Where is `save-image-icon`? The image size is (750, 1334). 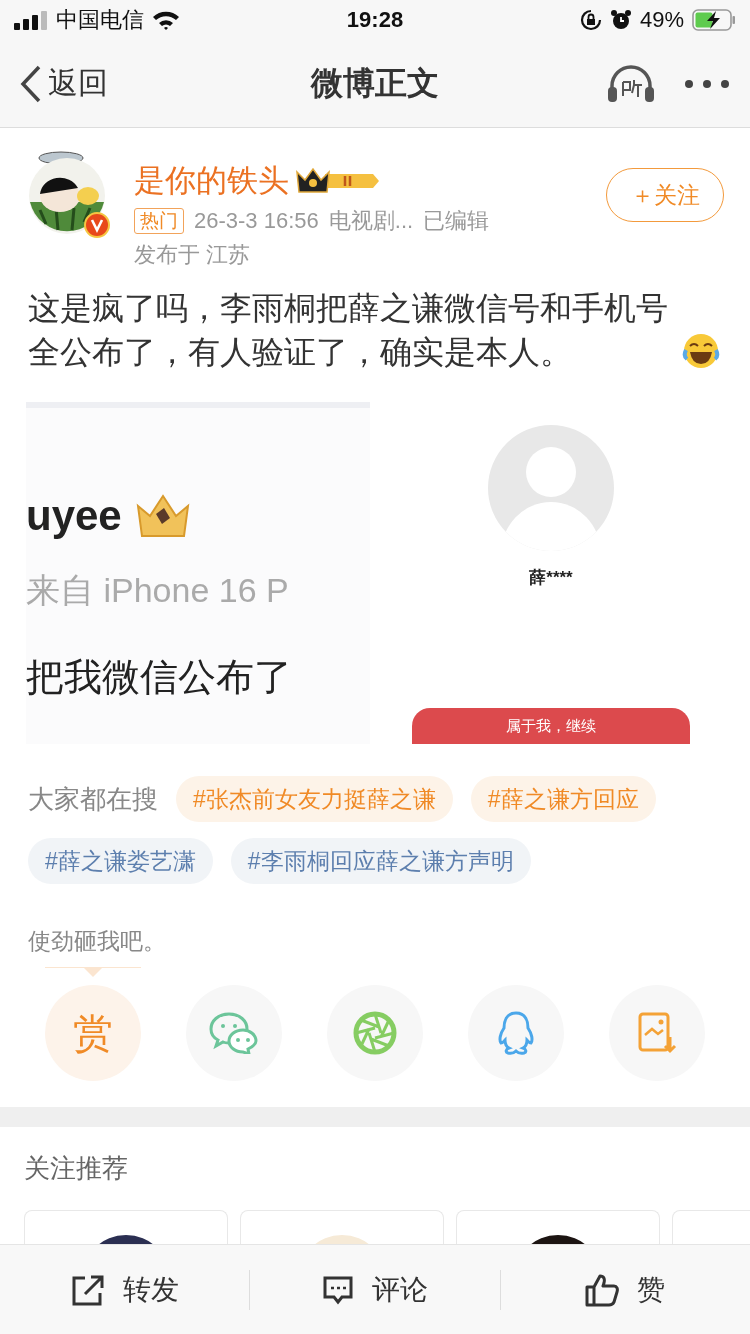 save-image-icon is located at coordinates (657, 1033).